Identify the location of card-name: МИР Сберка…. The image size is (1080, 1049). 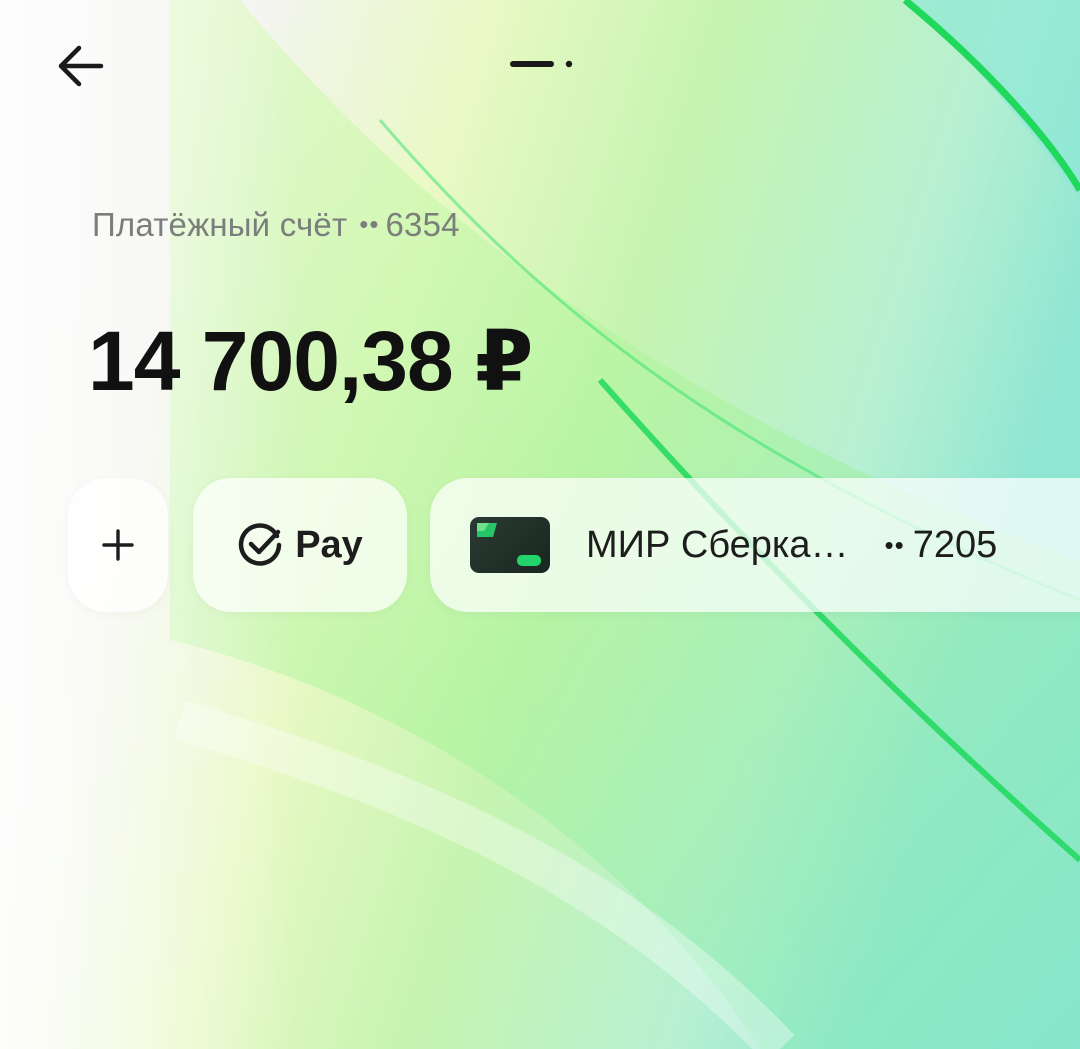
(717, 544).